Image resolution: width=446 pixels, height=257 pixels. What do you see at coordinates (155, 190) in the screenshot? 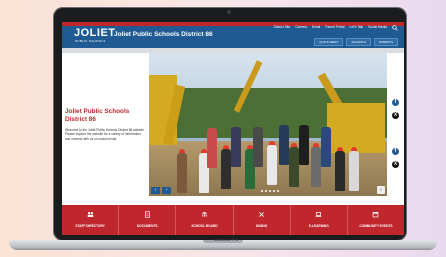
I see `carousel-prev-button: ‹` at bounding box center [155, 190].